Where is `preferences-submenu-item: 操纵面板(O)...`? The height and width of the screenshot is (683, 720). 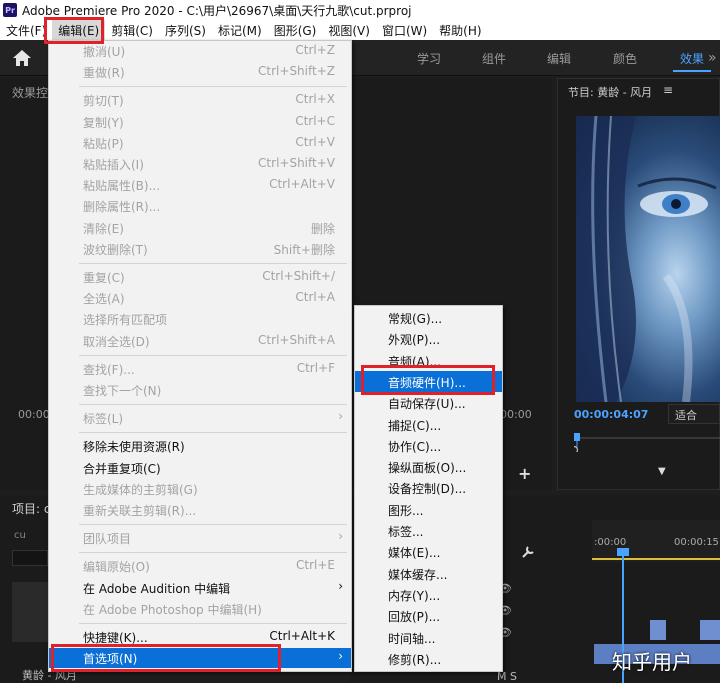
preferences-submenu-item: 操纵面板(O)... is located at coordinates (428, 466).